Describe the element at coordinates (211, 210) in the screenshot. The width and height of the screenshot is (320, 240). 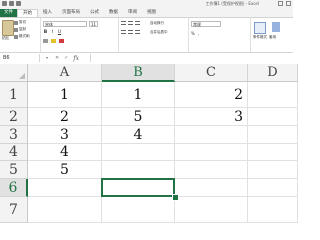
I see `cell-c7` at that location.